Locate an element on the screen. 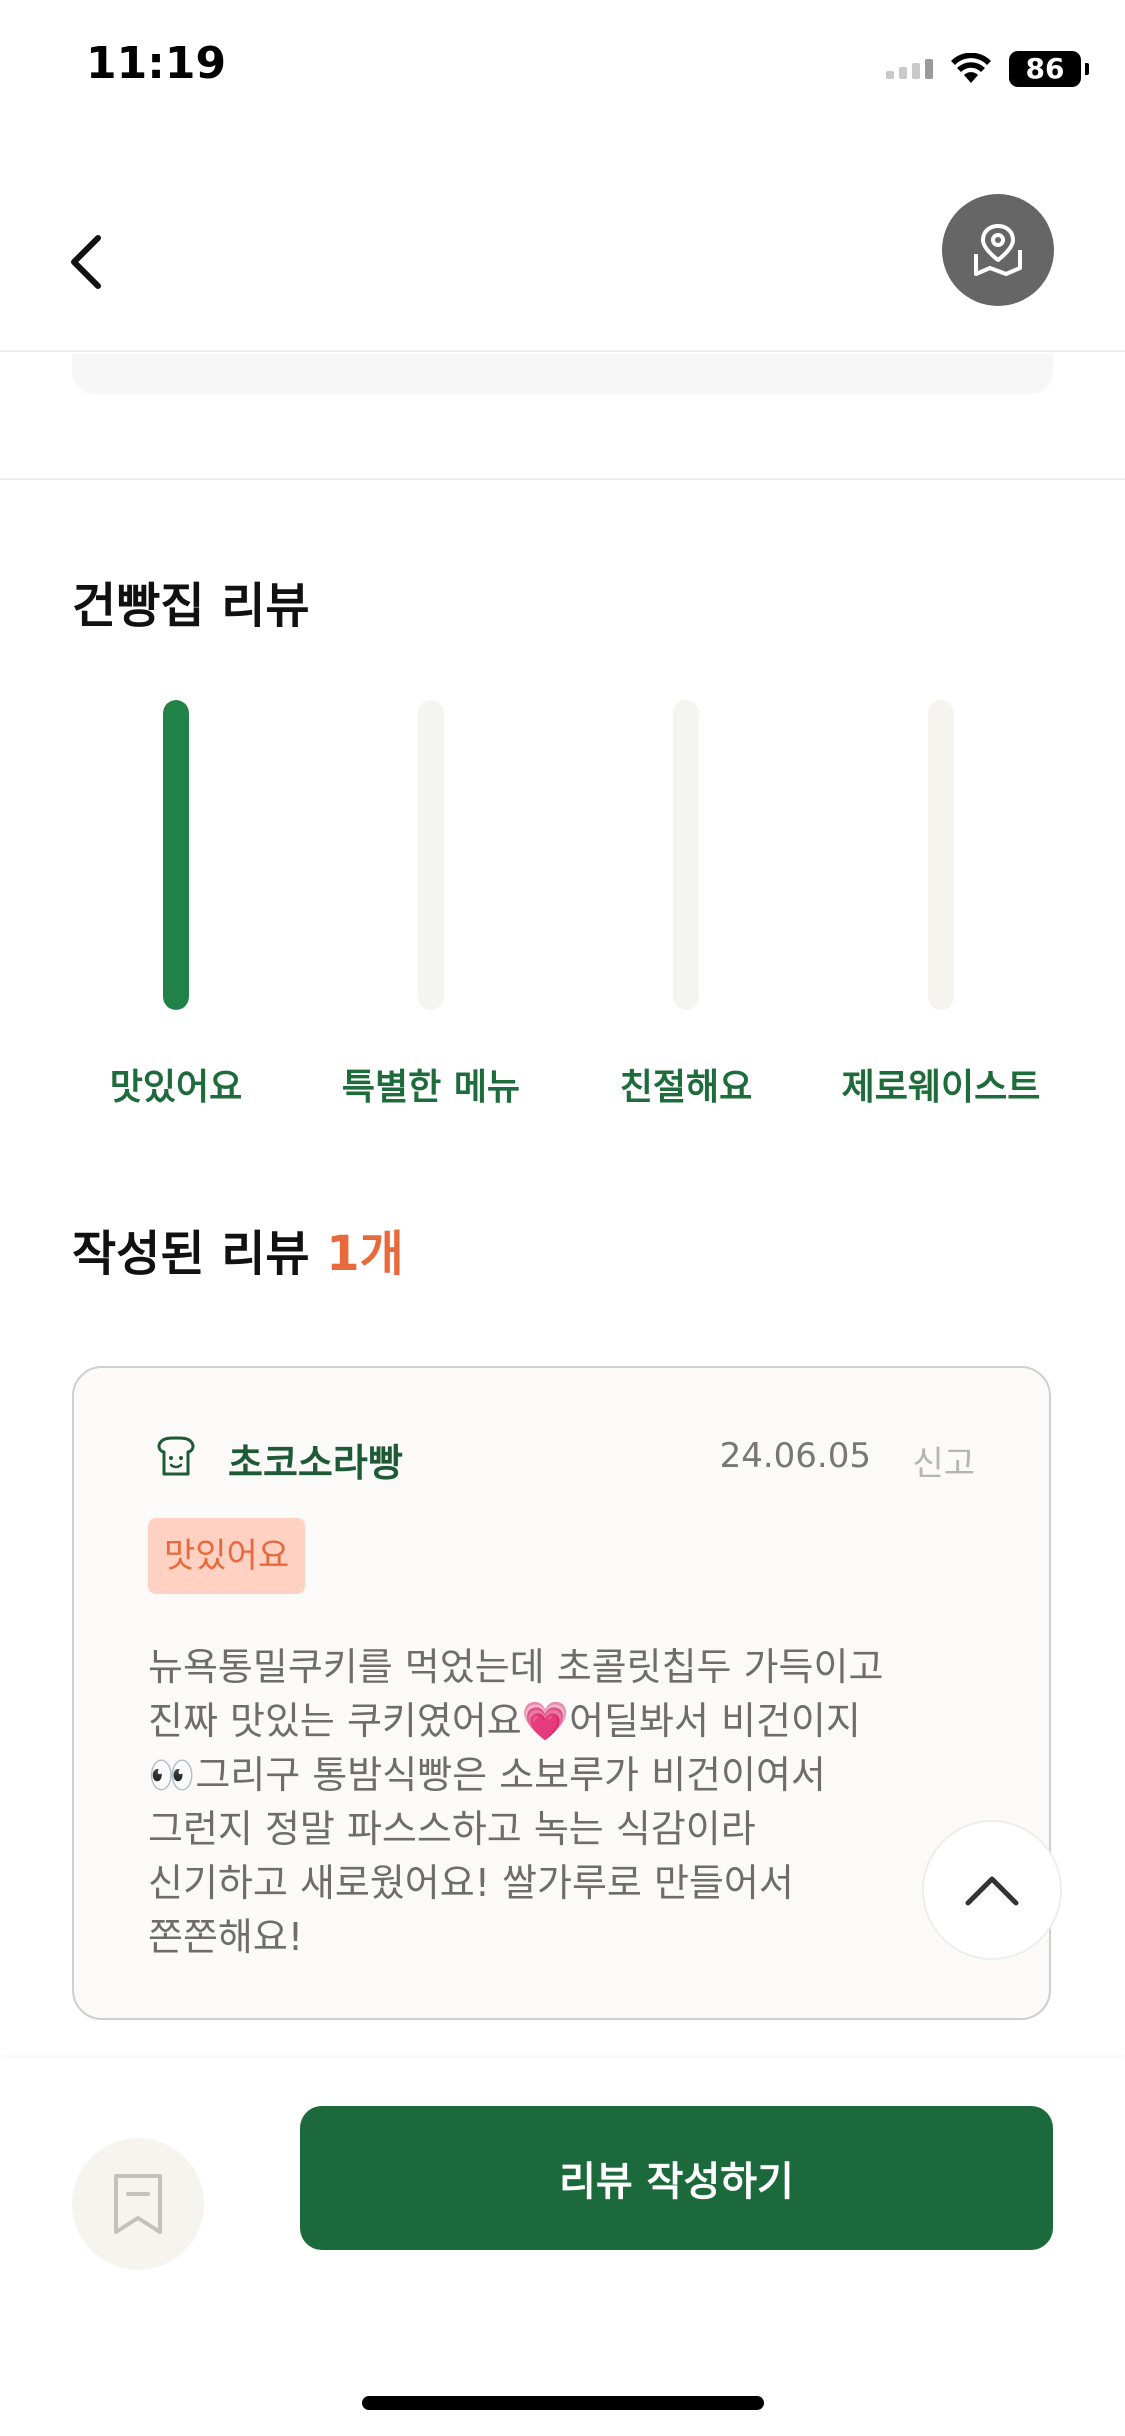 This screenshot has width=1125, height=2436. review-text-line: 신기하고 새로웠어요! 쌀가루로 만들어서 is located at coordinates (471, 1883).